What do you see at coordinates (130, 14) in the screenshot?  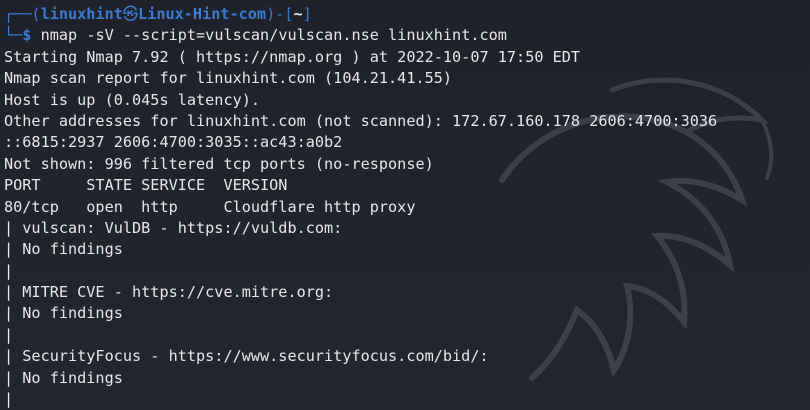 I see `prompt-at-symbol: ㉿` at bounding box center [130, 14].